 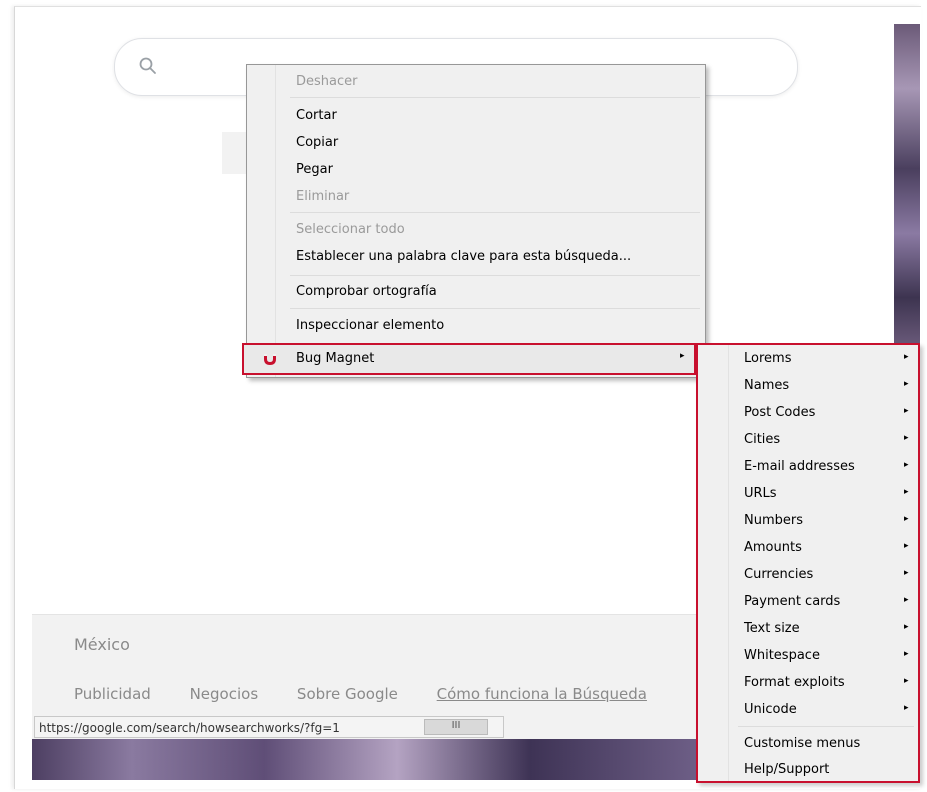 I want to click on menu-item-inspect-element: Inspeccionar elemento, so click(x=370, y=325).